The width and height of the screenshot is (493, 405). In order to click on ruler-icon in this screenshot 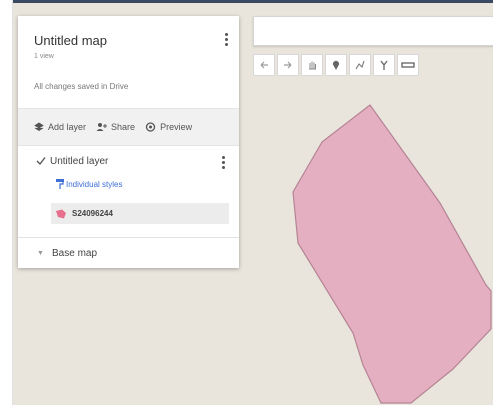, I will do `click(408, 65)`.